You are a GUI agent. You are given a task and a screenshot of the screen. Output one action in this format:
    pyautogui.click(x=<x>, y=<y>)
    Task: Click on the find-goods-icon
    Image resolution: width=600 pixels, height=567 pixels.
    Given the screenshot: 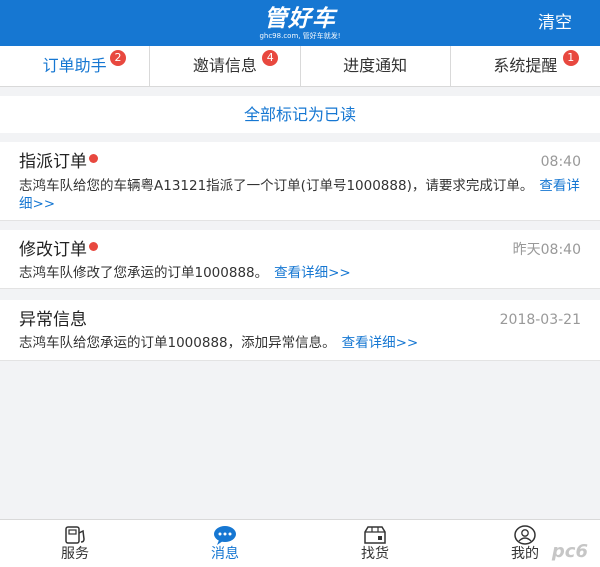 What is the action you would take?
    pyautogui.click(x=375, y=535)
    